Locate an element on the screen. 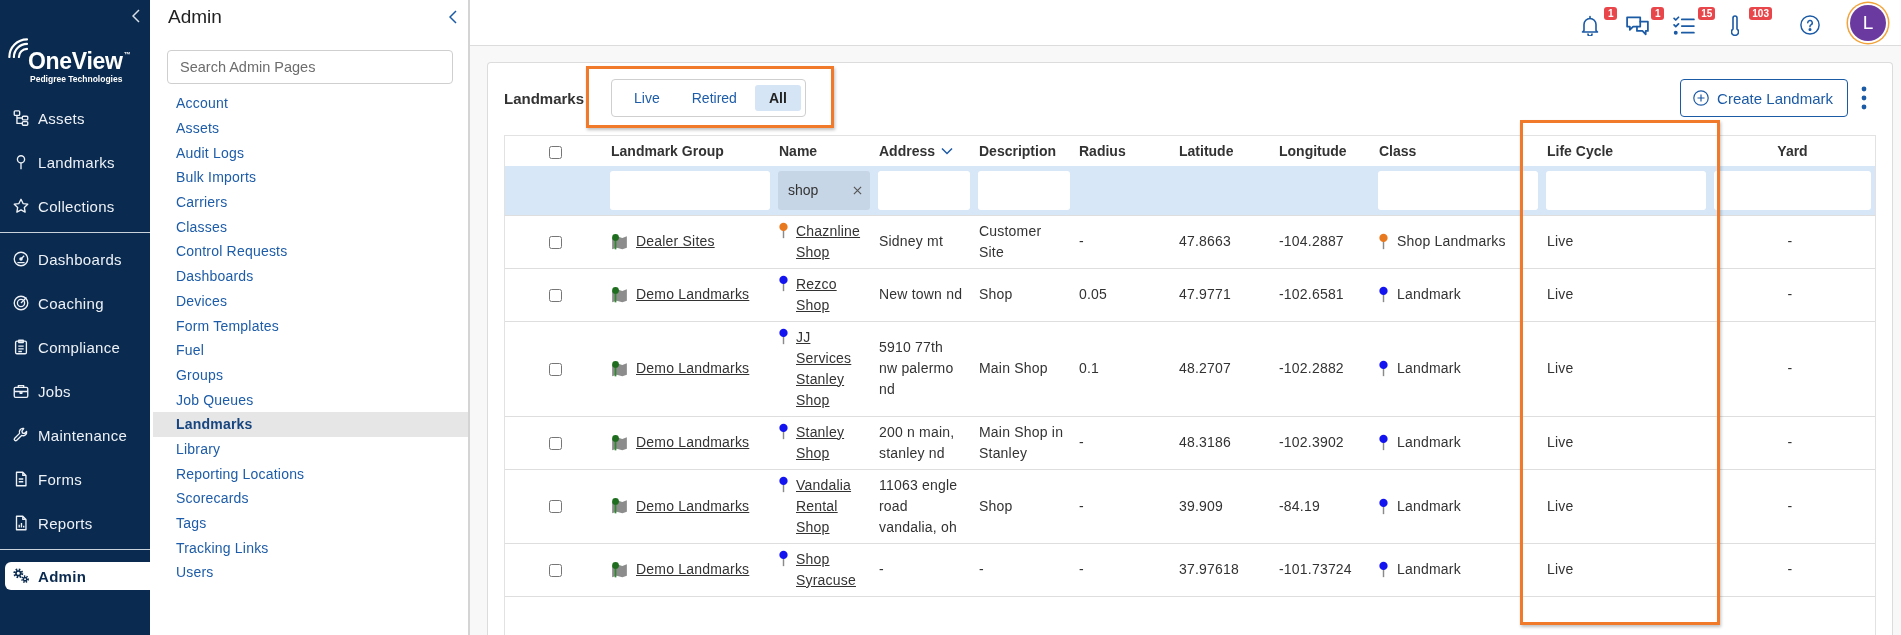 This screenshot has width=1901, height=635. close-icon is located at coordinates (857, 190).